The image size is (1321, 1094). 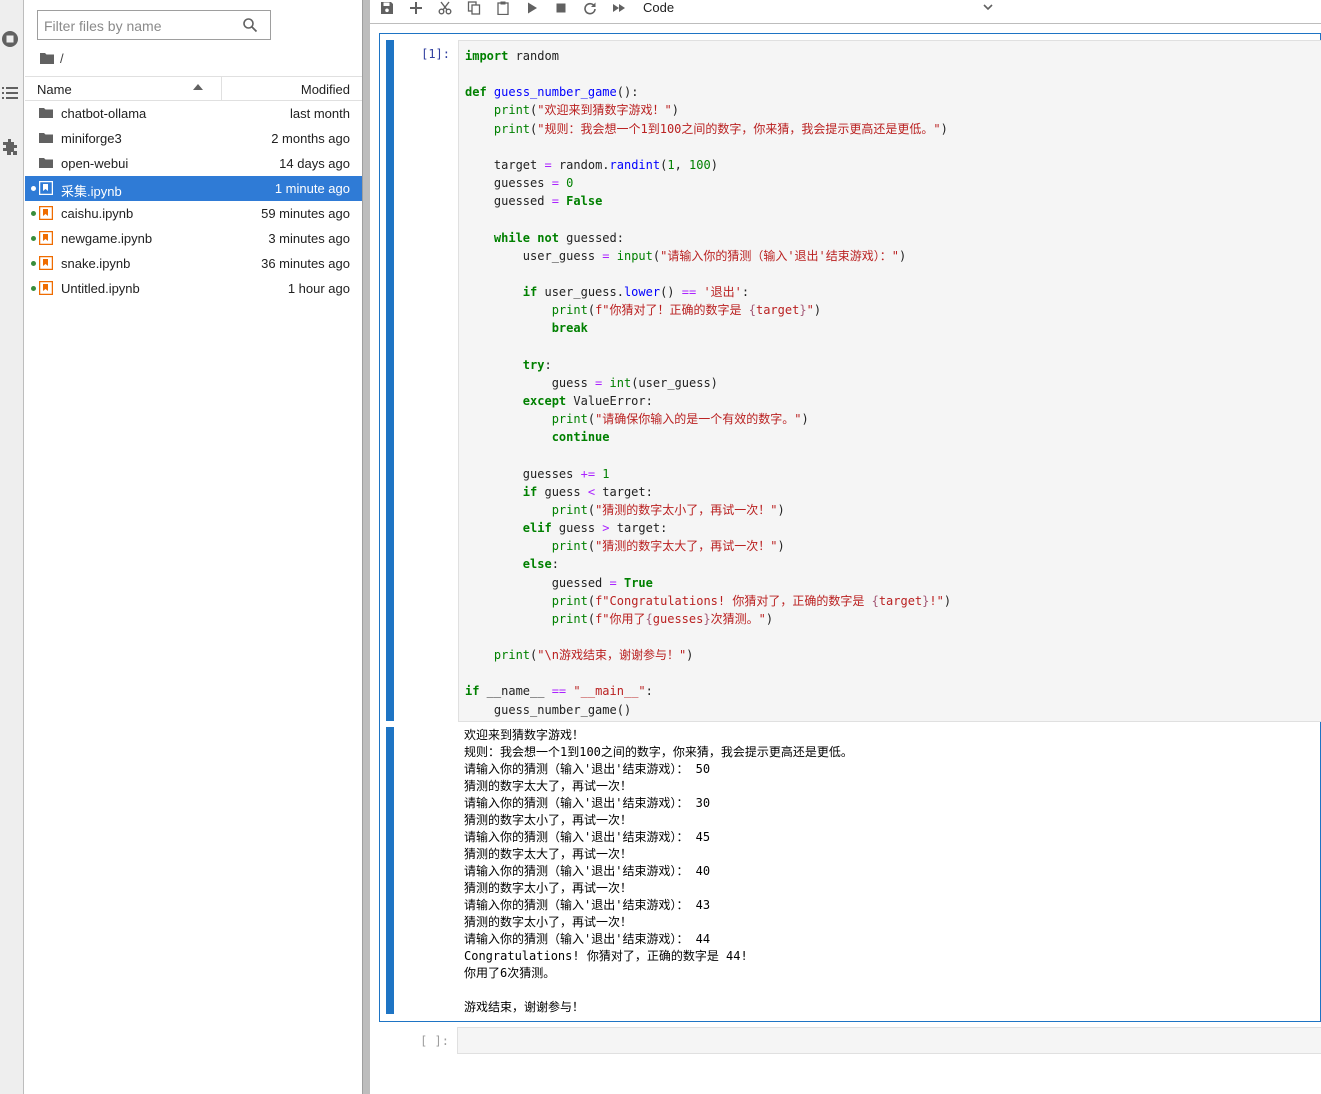 I want to click on file-name: caishu.ipynb, so click(x=97, y=213).